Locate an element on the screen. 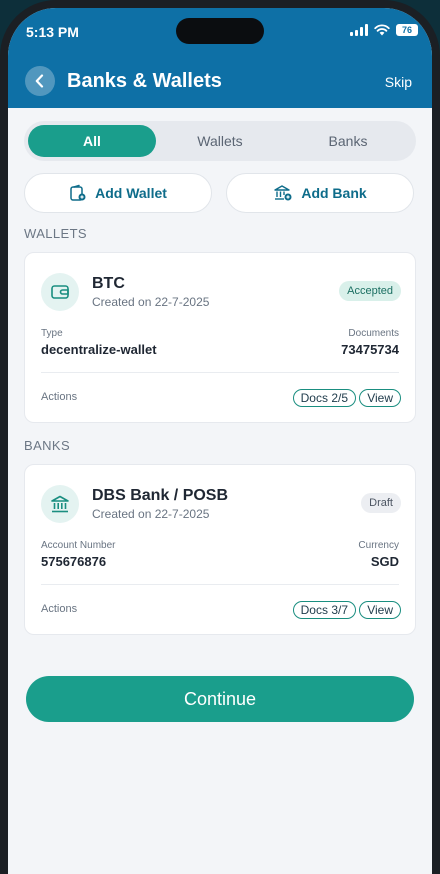 This screenshot has width=440, height=874. wallet-icon is located at coordinates (60, 292).